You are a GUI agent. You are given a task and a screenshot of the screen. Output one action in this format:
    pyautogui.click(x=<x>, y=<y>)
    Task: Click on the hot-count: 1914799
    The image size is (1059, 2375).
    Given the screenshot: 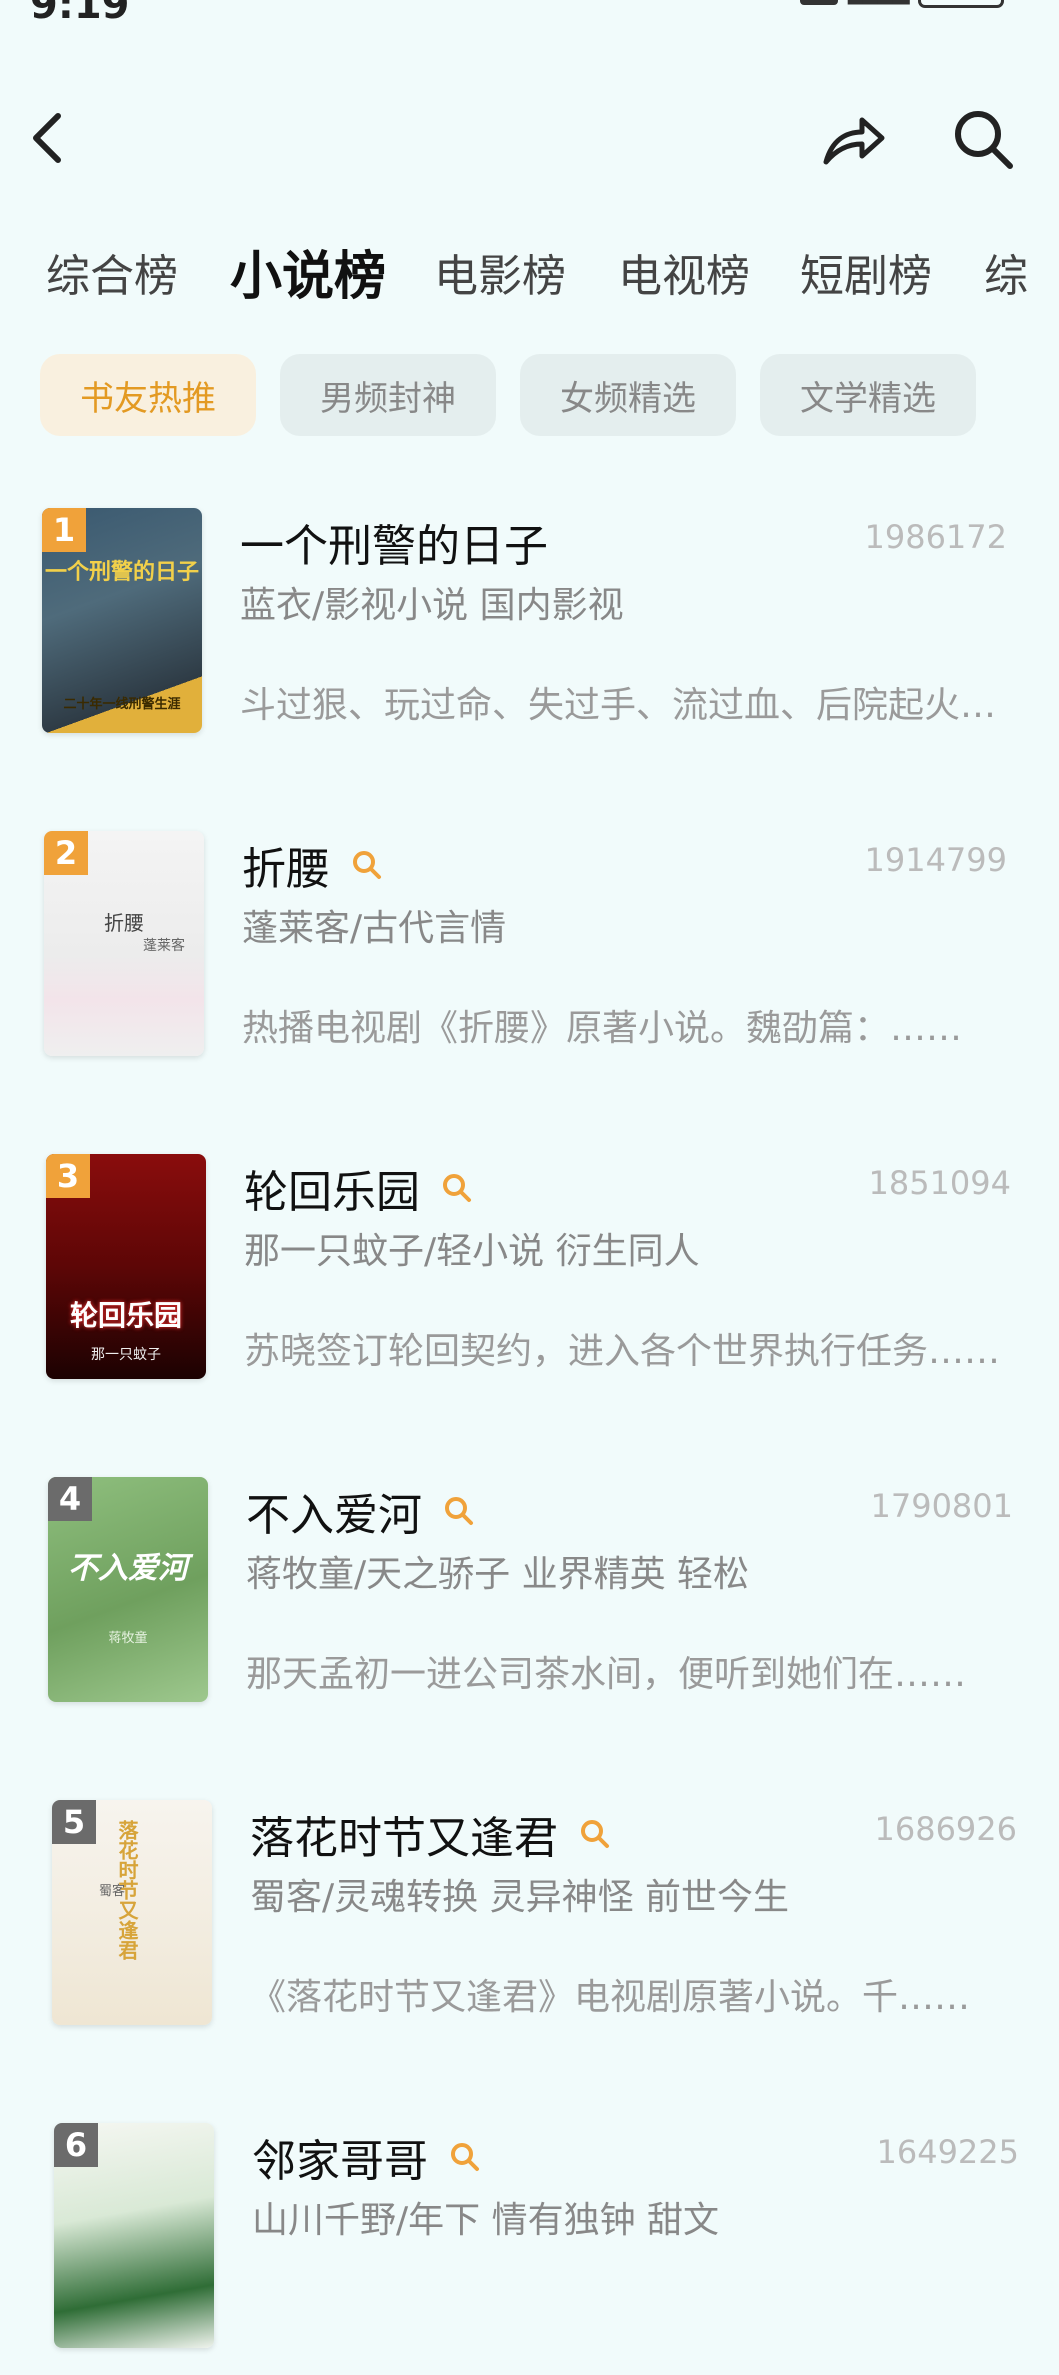 What is the action you would take?
    pyautogui.click(x=935, y=860)
    